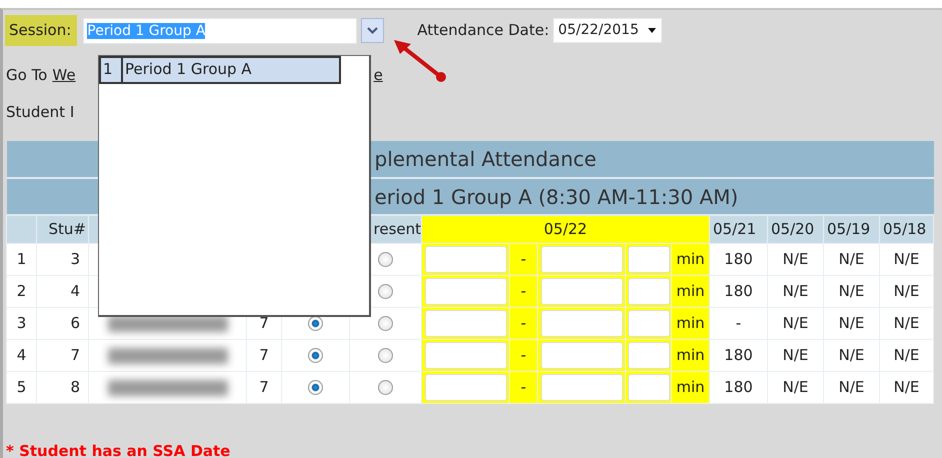  What do you see at coordinates (739, 323) in the screenshot?
I see `table-cell: -` at bounding box center [739, 323].